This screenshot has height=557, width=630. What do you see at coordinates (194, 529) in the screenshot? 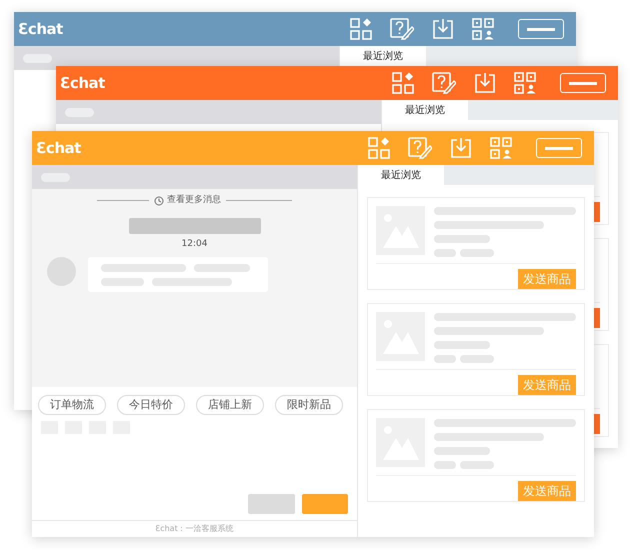
I see `footer-text: Ɛchat：一洽客服系统` at bounding box center [194, 529].